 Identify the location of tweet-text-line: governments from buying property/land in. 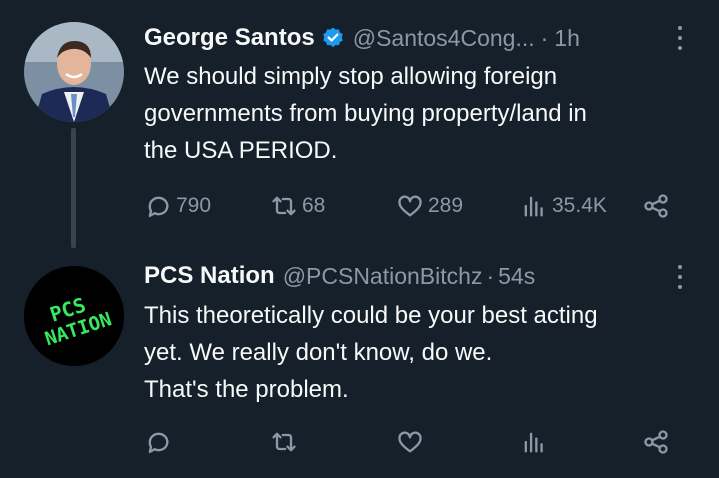
(365, 113).